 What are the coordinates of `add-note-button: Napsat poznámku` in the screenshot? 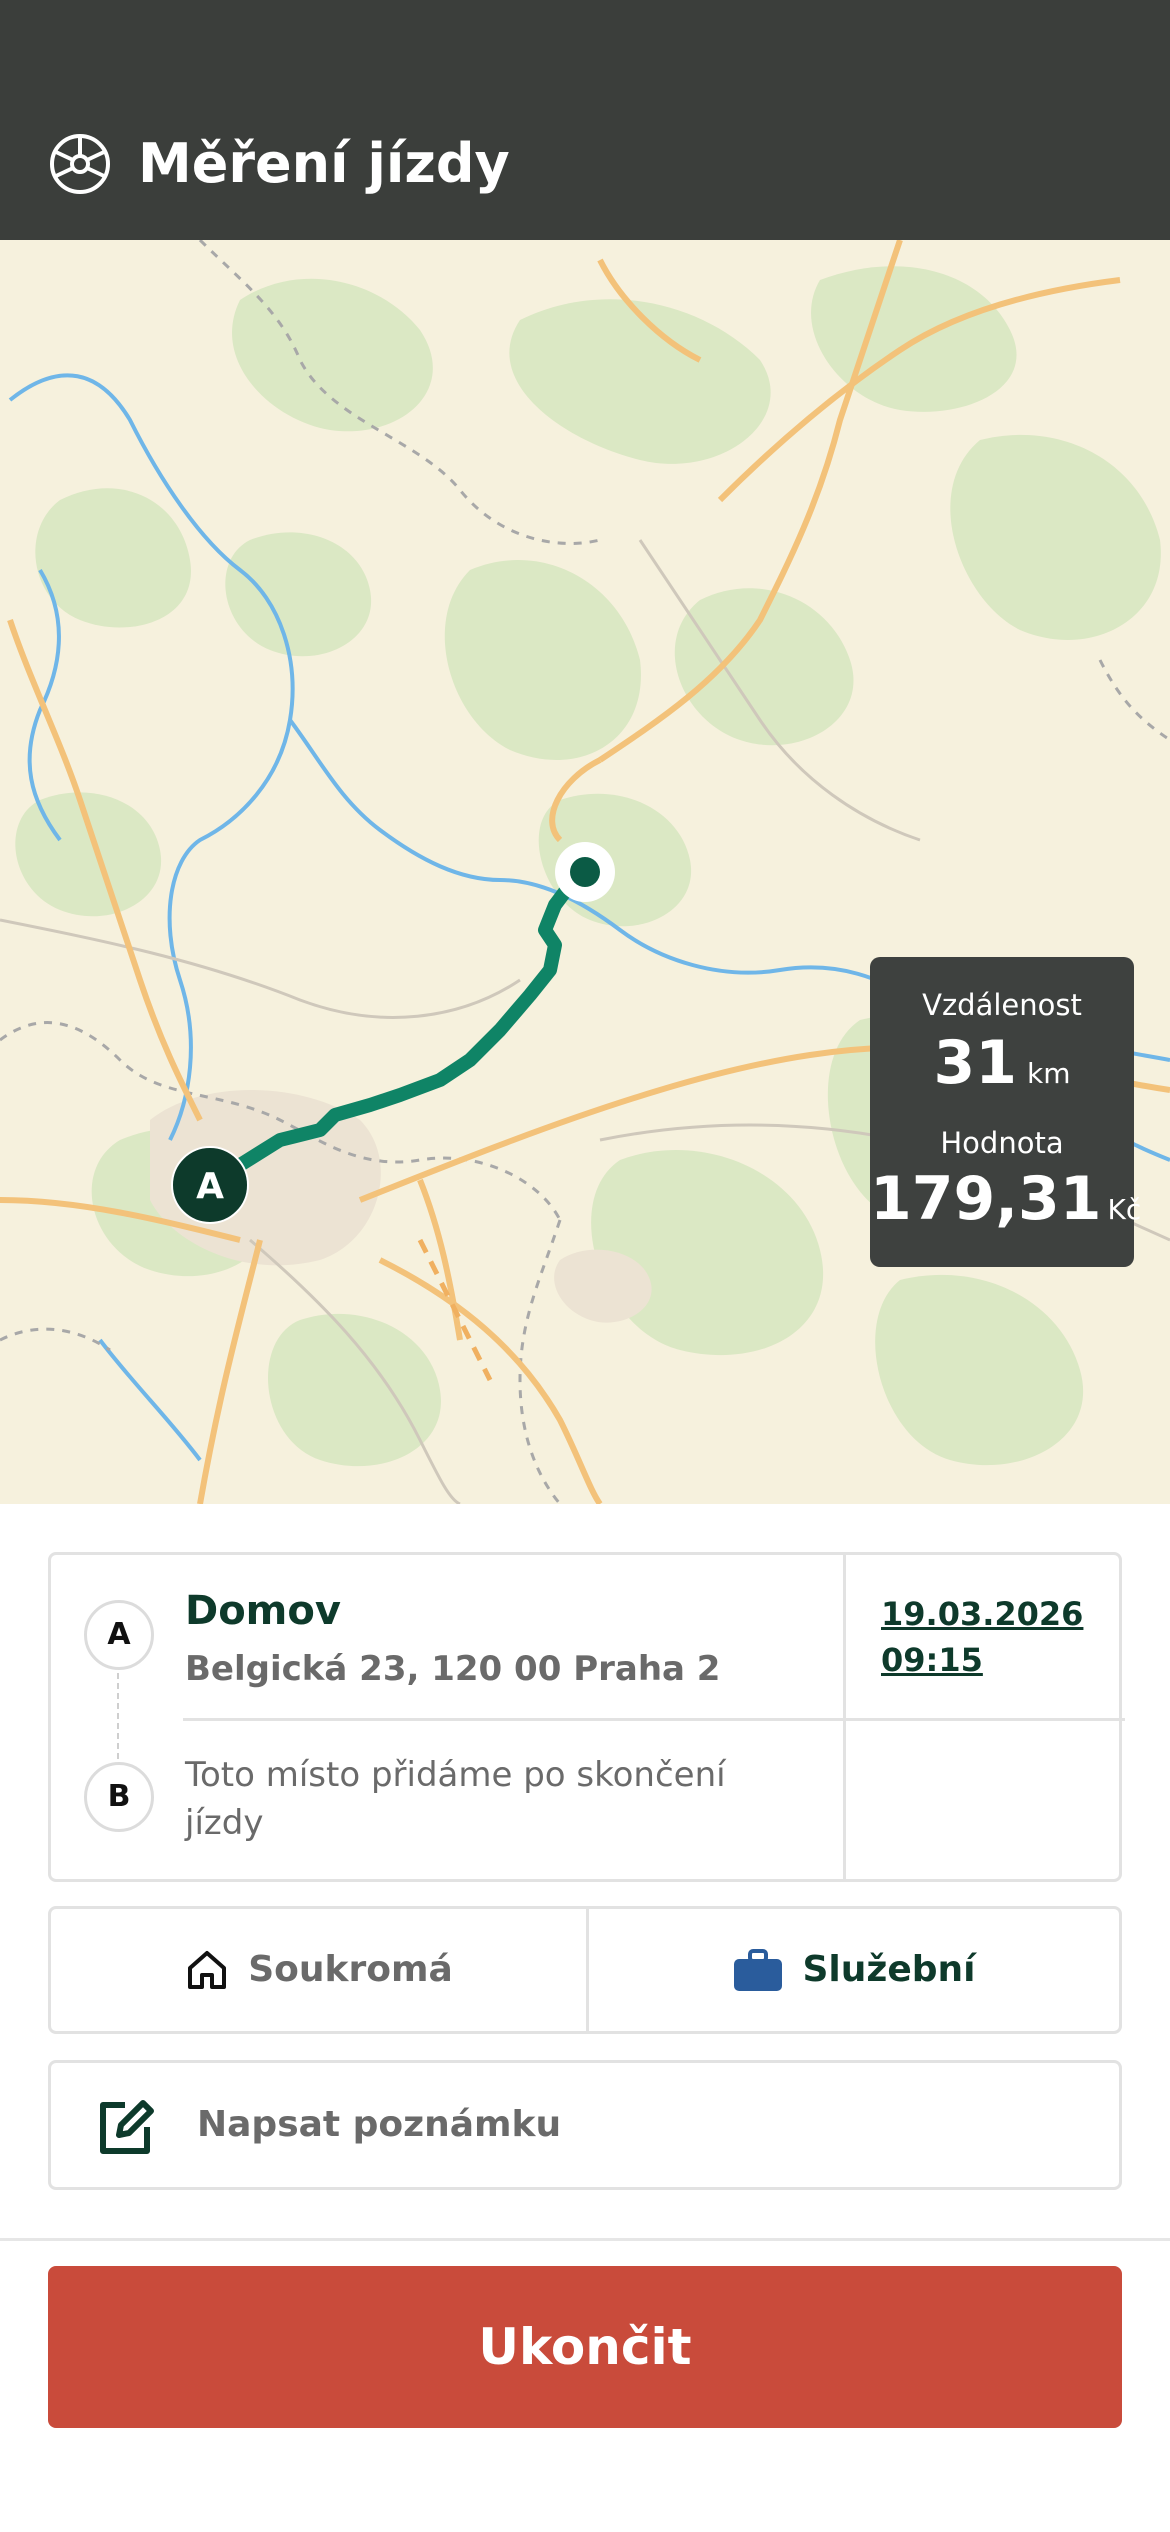 It's located at (585, 2125).